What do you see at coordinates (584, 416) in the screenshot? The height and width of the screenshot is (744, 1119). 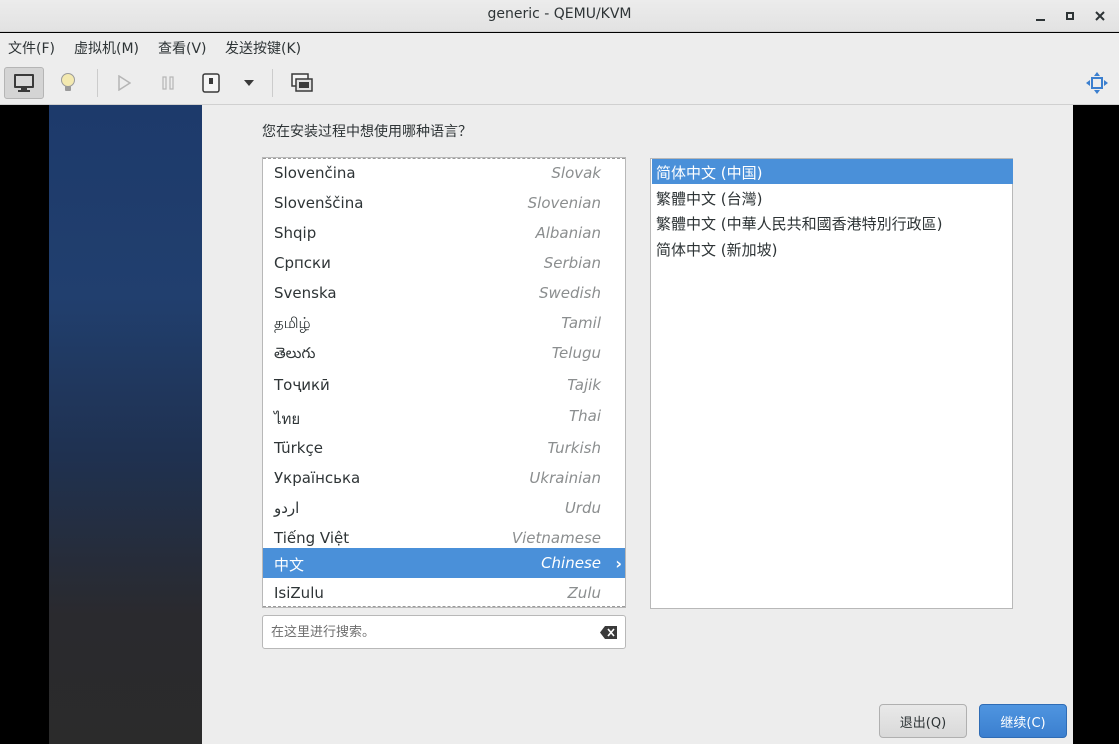 I see `language-english-name: Thai` at bounding box center [584, 416].